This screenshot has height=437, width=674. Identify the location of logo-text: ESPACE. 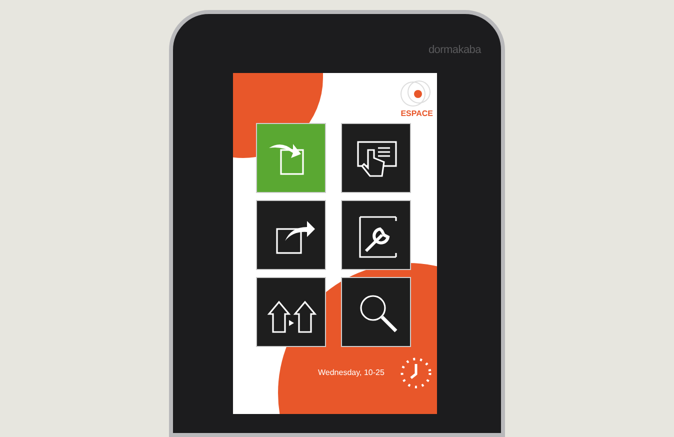
(416, 114).